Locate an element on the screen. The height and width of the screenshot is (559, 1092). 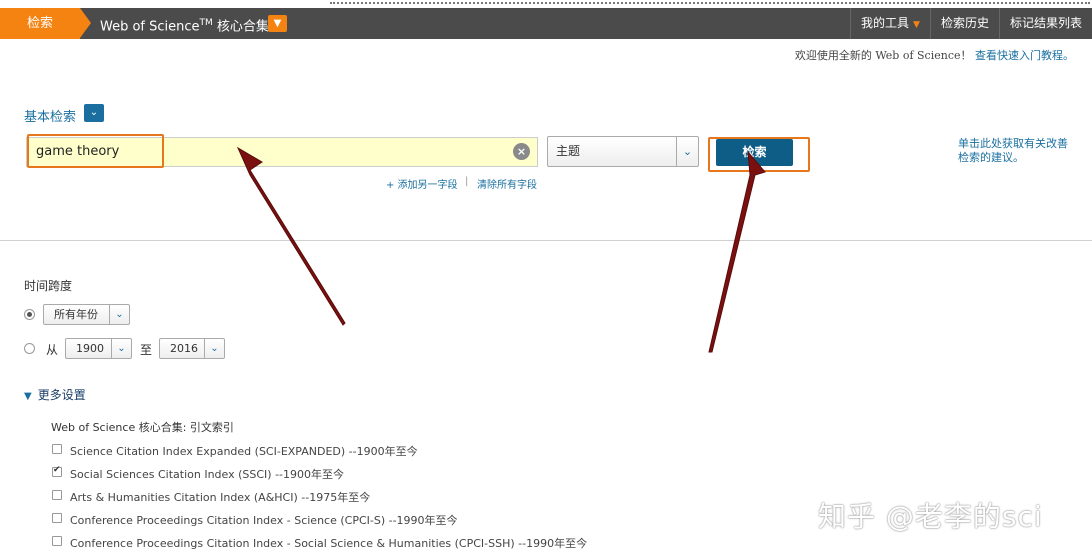
watermark: 知乎 @老李的sci is located at coordinates (930, 516).